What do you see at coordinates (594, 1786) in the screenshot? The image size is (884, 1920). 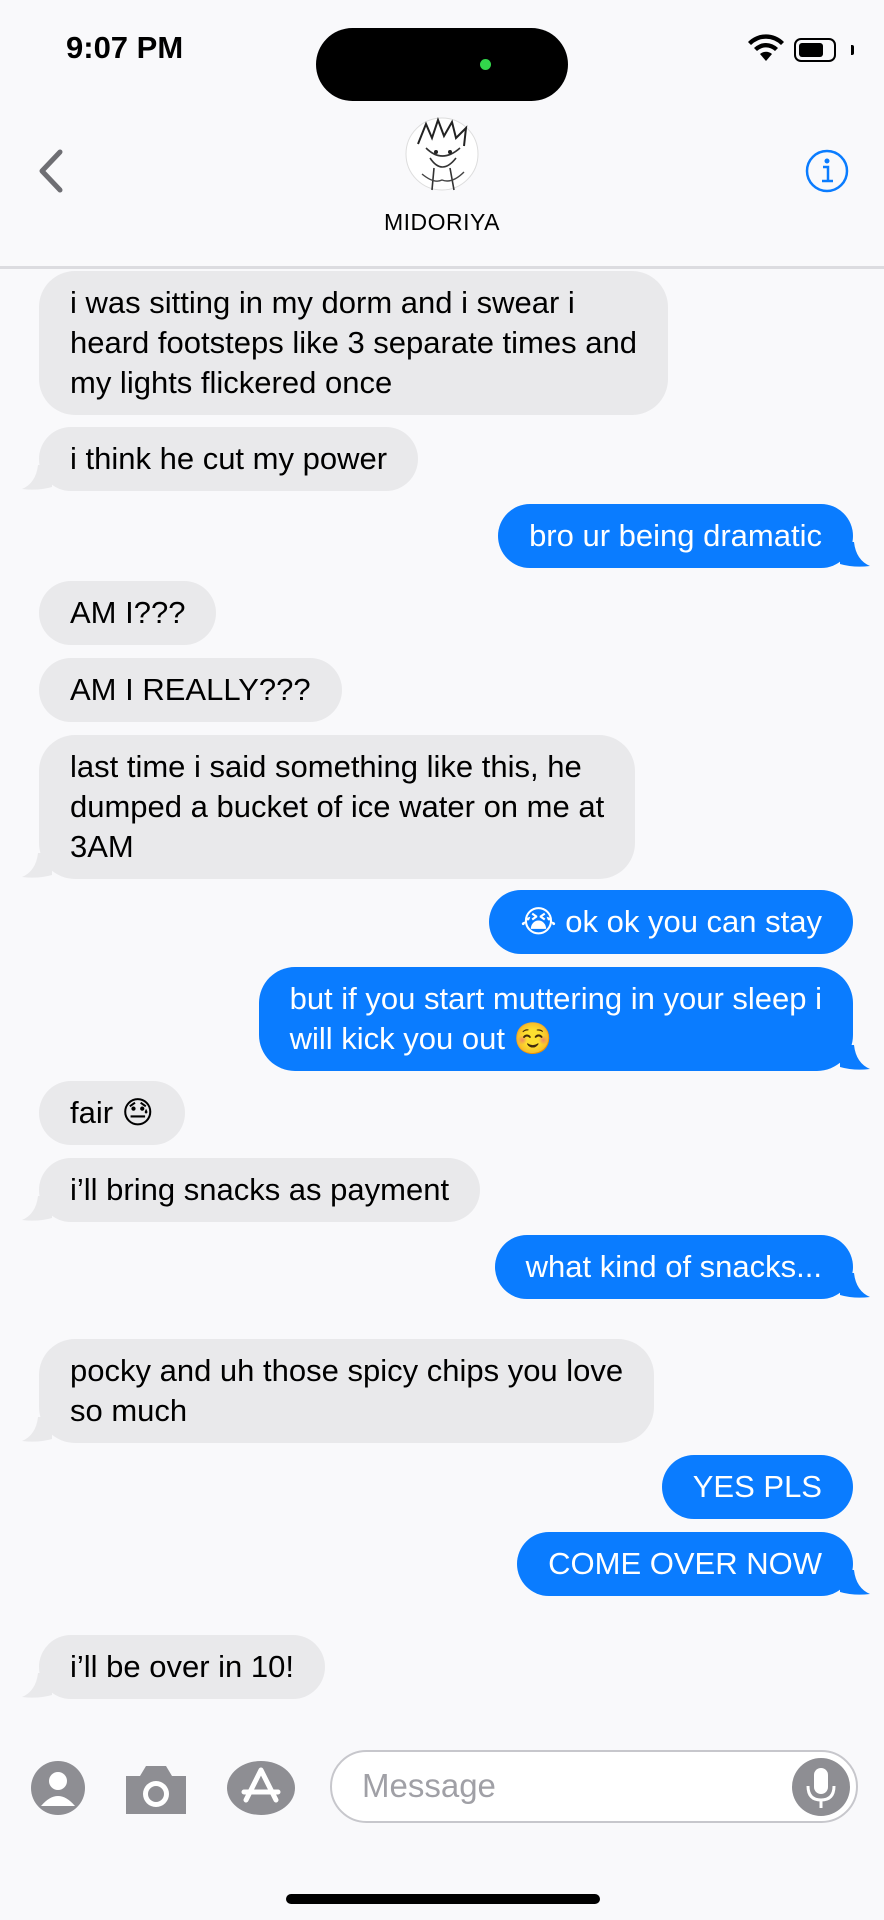 I see `message-input: Message` at bounding box center [594, 1786].